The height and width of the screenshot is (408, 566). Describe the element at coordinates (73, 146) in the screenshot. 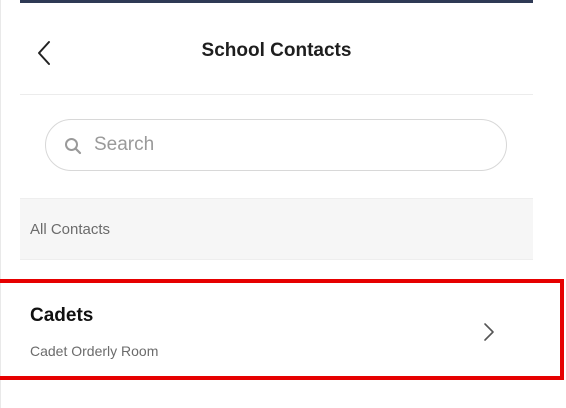

I see `search-icon` at that location.